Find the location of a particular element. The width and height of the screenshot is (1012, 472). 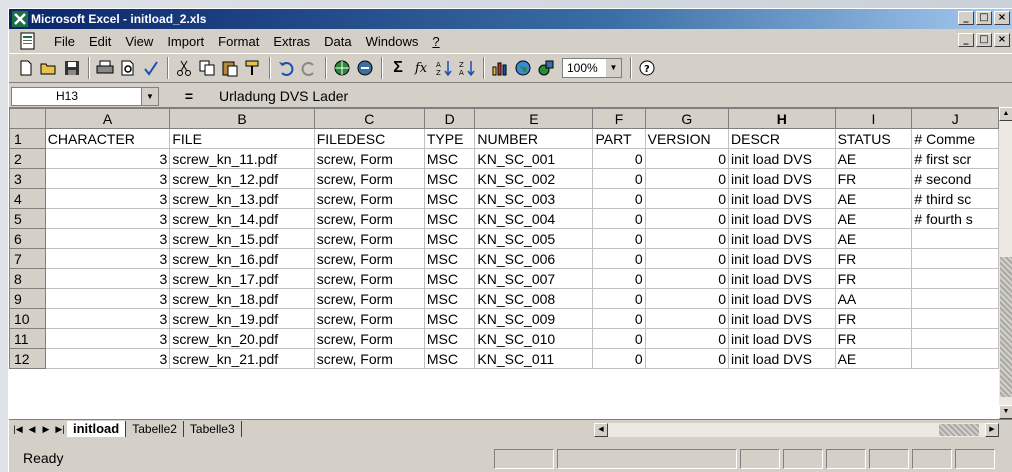

sort-ascending-button: AZ is located at coordinates (444, 68).